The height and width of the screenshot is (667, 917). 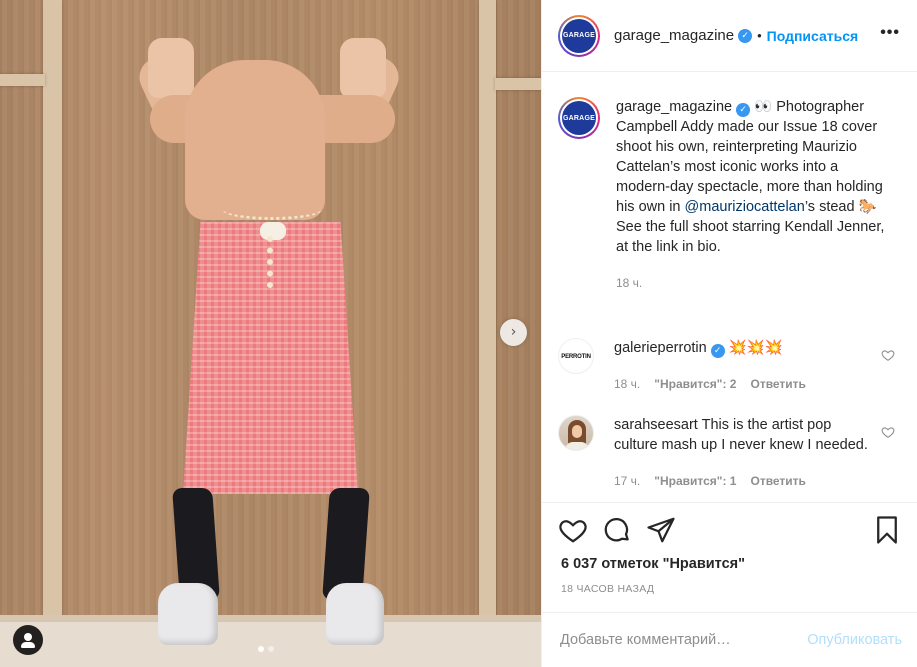 What do you see at coordinates (607, 589) in the screenshot?
I see `post-date: 18 ЧАСОВ НАЗАД` at bounding box center [607, 589].